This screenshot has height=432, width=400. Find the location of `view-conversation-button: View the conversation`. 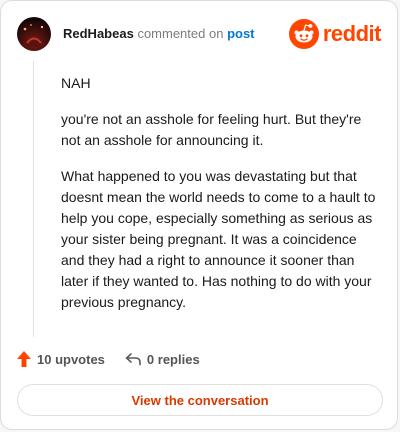

view-conversation-button: View the conversation is located at coordinates (200, 400).